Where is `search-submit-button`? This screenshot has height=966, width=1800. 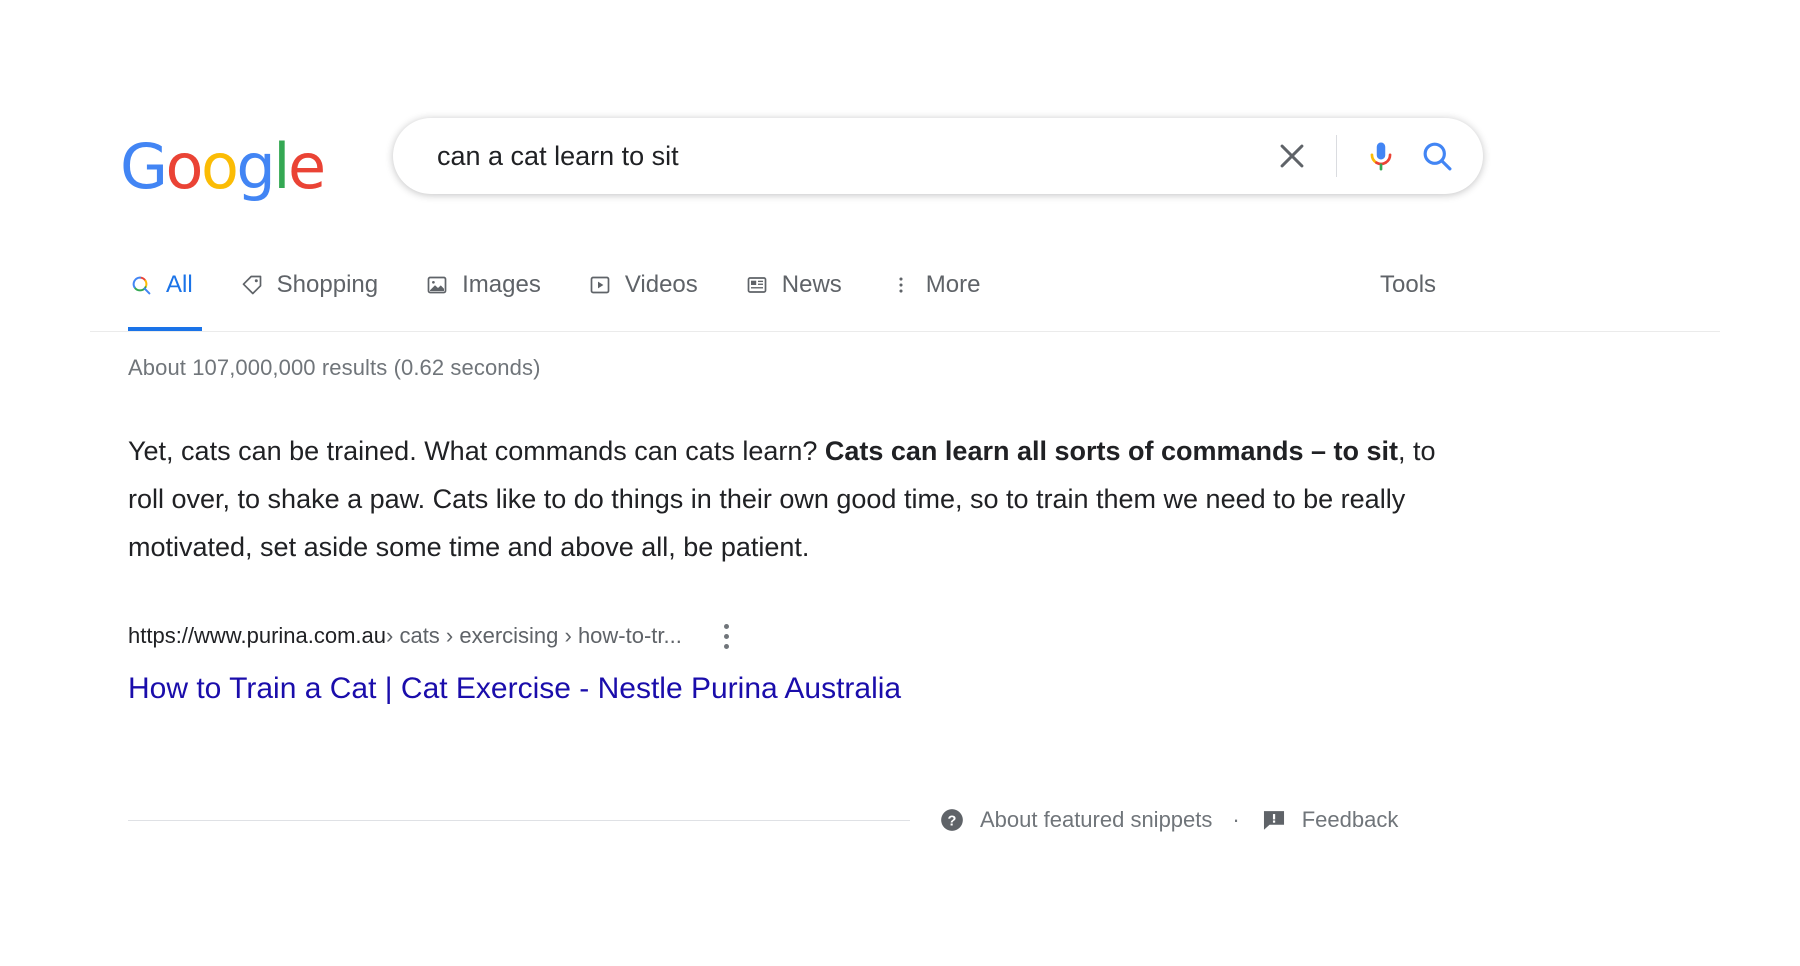 search-submit-button is located at coordinates (1437, 156).